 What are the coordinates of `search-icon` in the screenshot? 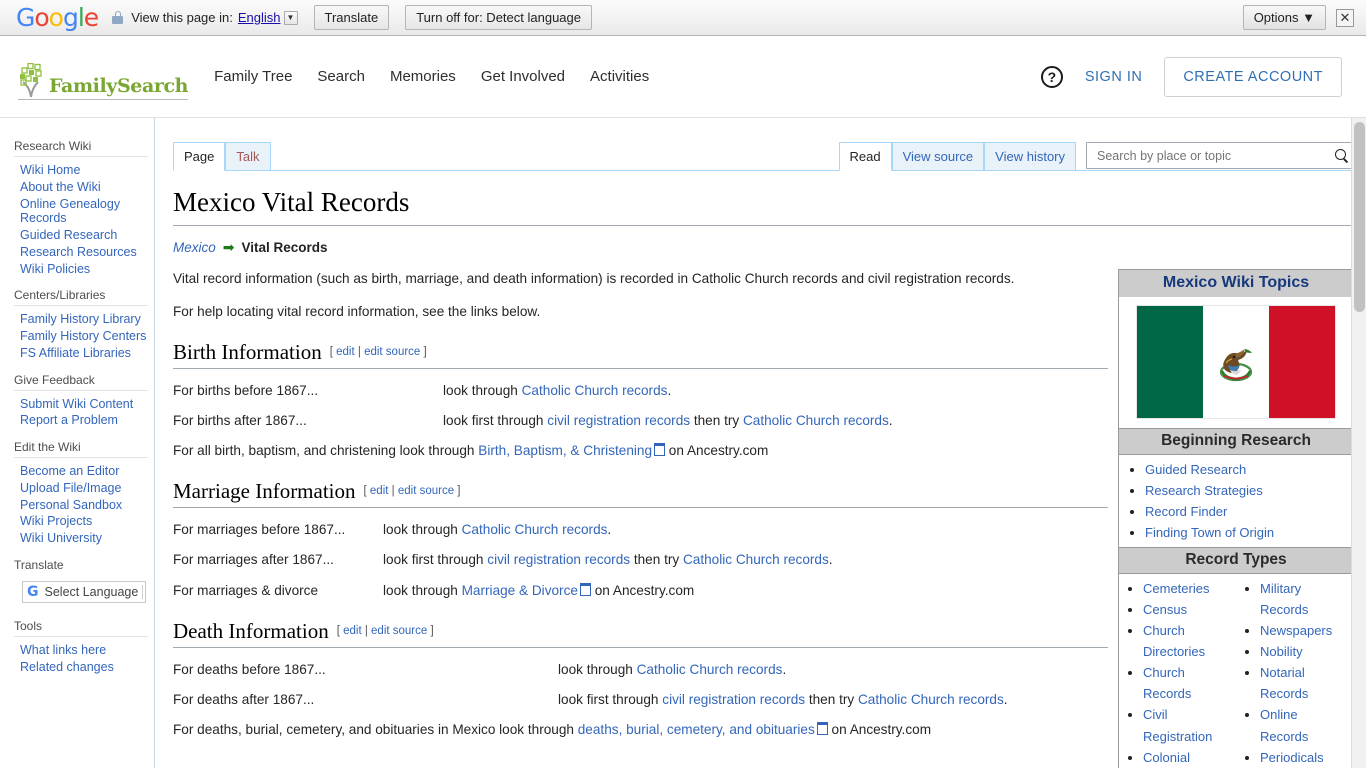 It's located at (1342, 155).